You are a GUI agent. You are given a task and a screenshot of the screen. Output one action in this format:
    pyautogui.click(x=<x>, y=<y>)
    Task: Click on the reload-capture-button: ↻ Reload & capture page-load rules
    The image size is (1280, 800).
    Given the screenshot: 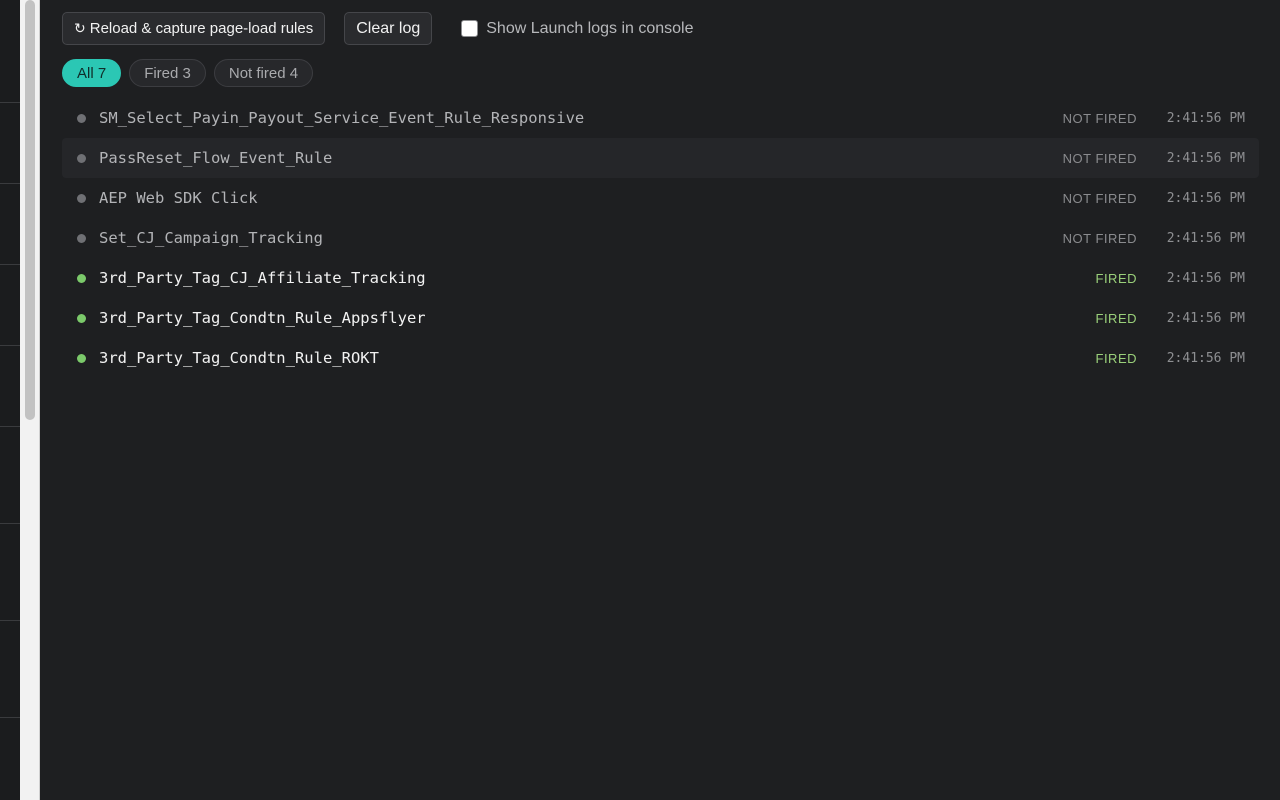 What is the action you would take?
    pyautogui.click(x=194, y=28)
    